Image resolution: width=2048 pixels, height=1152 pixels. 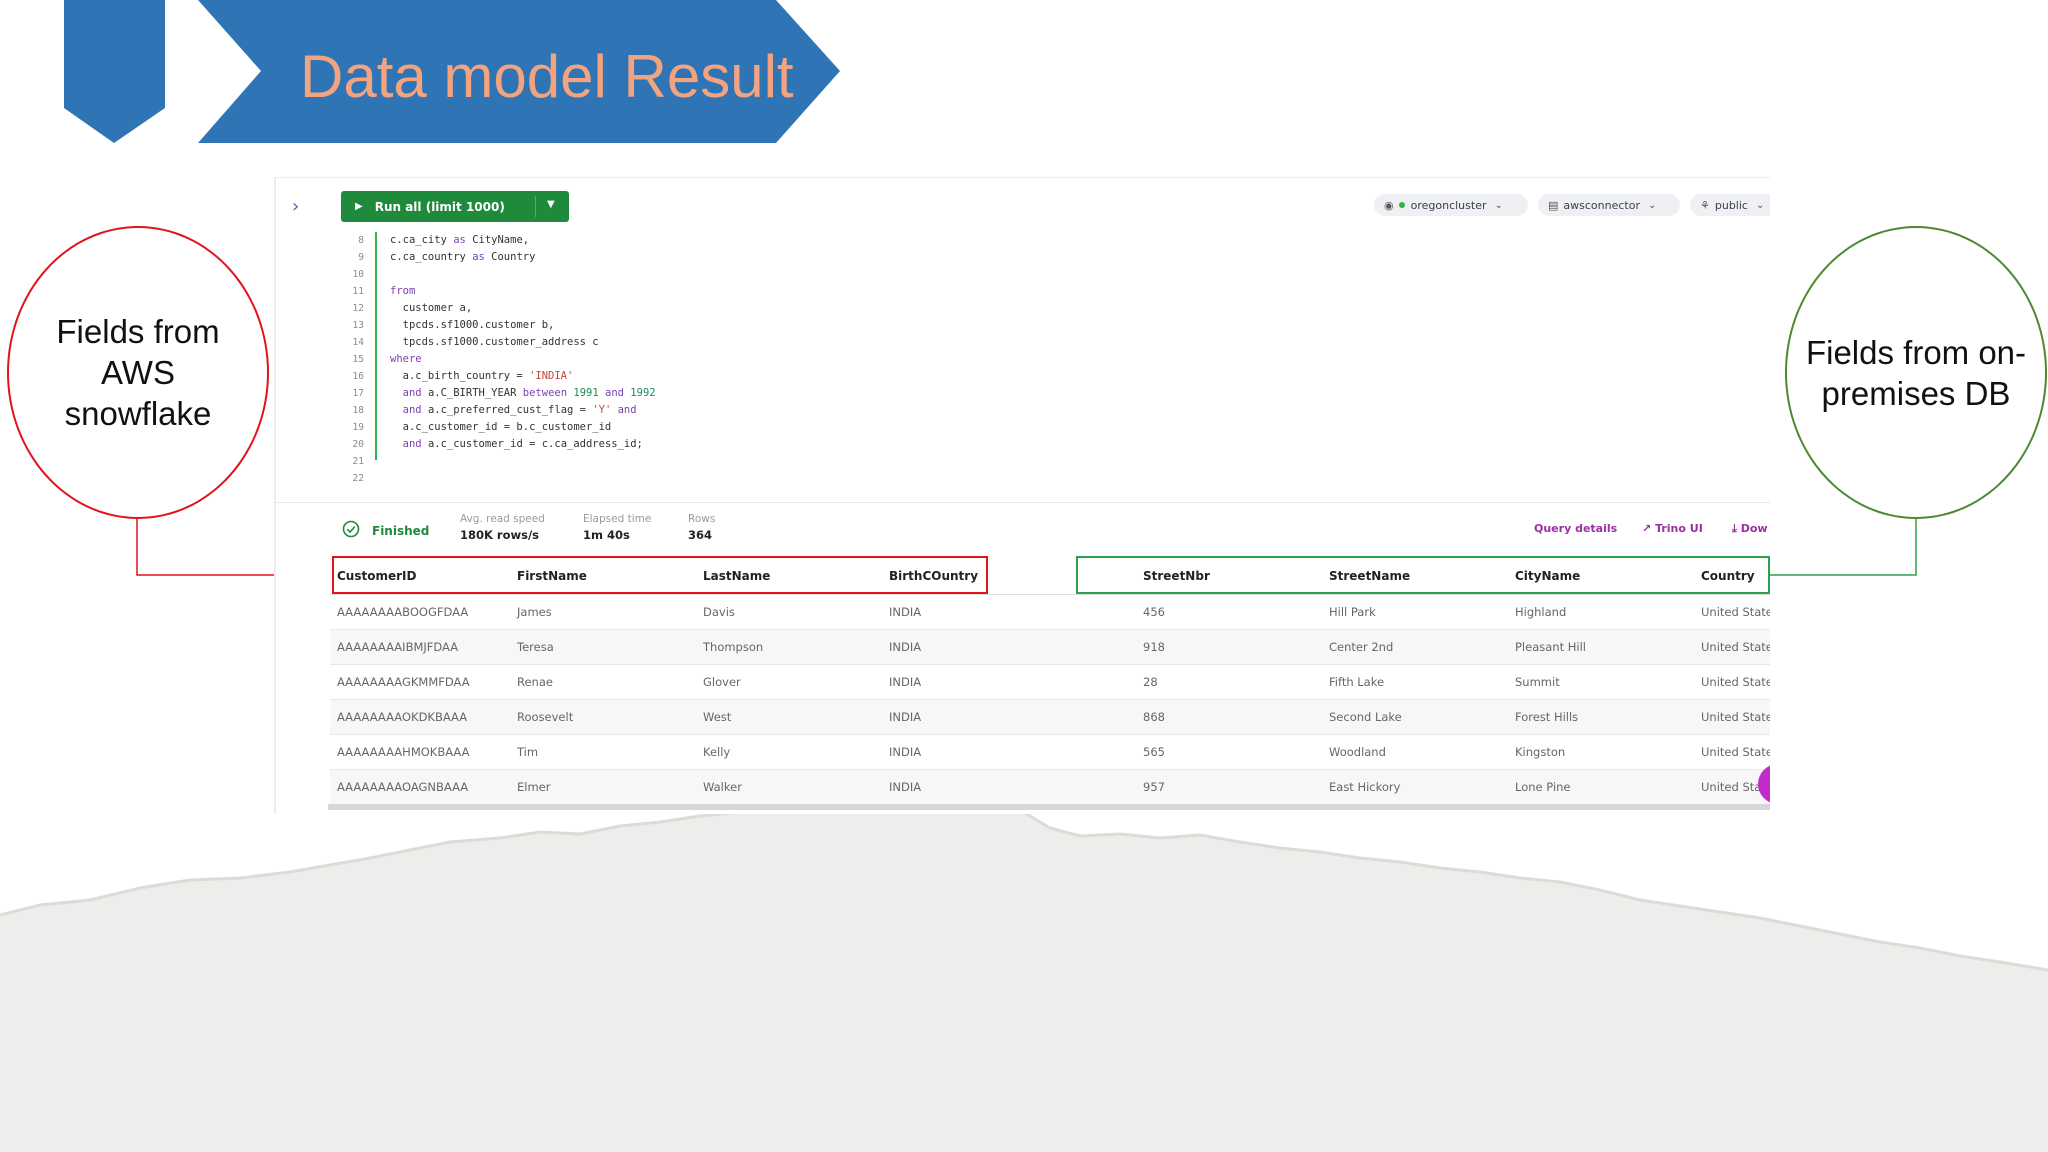 I want to click on schema-icon: ⚘, so click(x=1705, y=205).